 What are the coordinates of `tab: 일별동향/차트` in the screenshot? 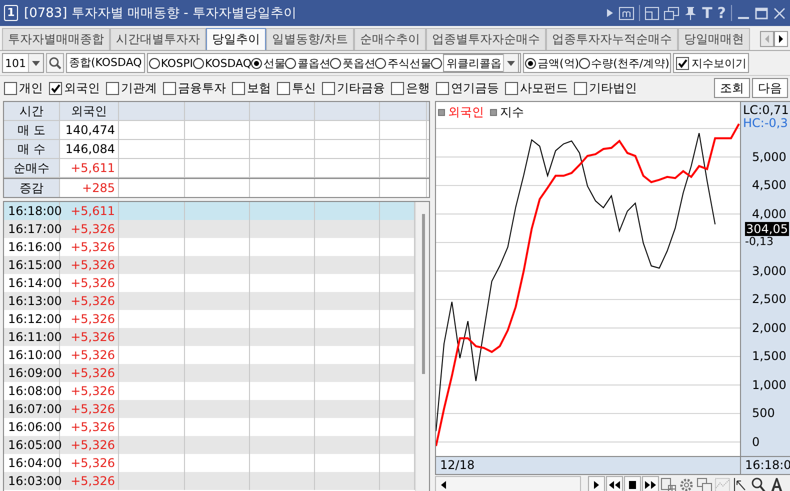 It's located at (310, 39).